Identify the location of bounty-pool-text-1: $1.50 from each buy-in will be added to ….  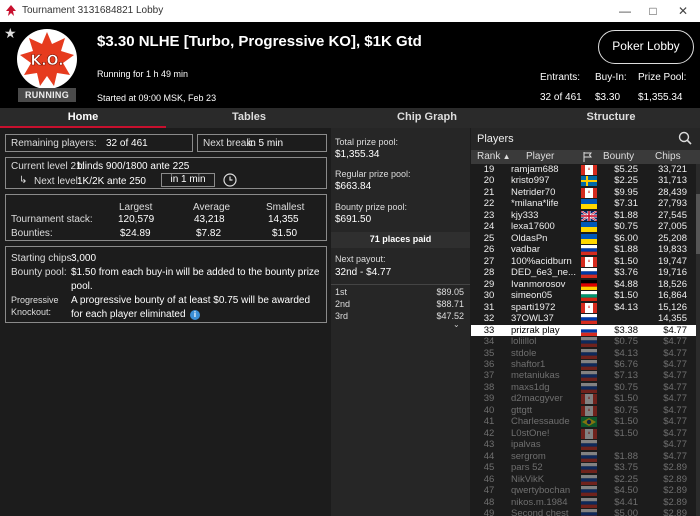
(195, 272).